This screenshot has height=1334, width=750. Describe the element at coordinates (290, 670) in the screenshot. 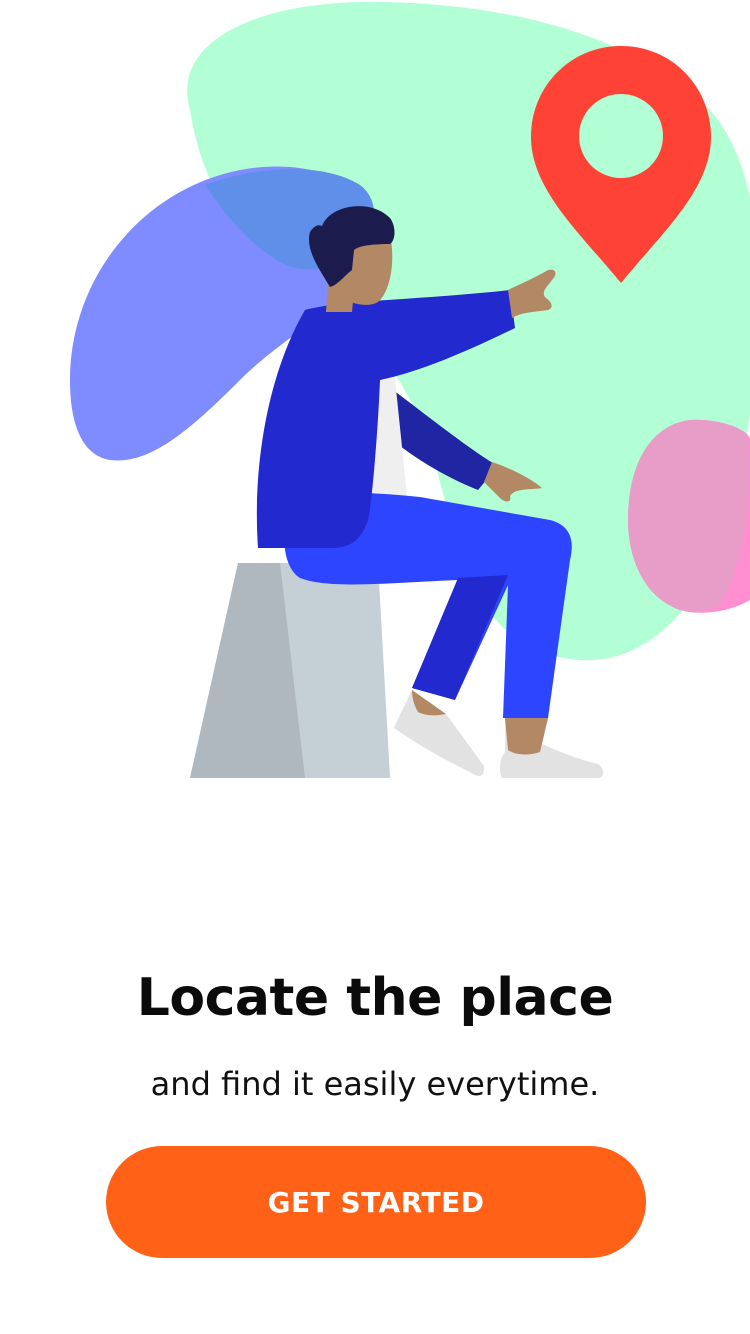

I see `stool` at that location.